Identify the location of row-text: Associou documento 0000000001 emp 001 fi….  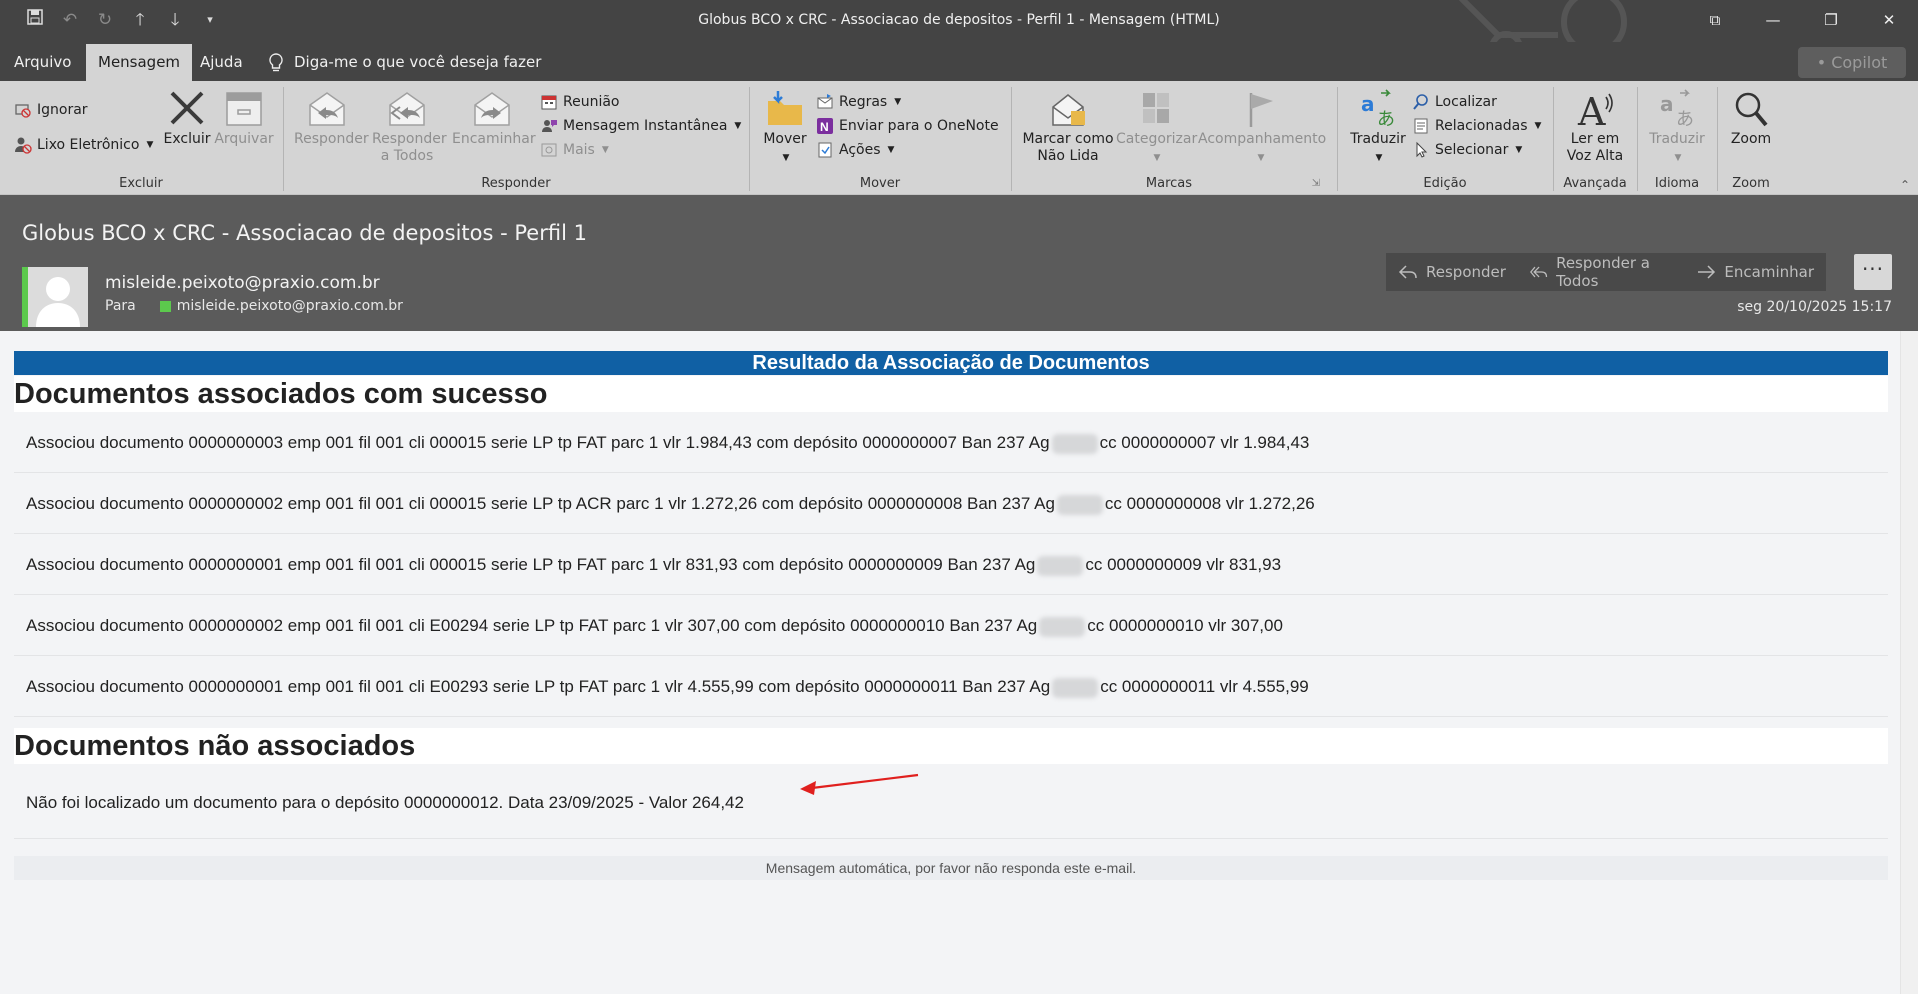
(538, 686).